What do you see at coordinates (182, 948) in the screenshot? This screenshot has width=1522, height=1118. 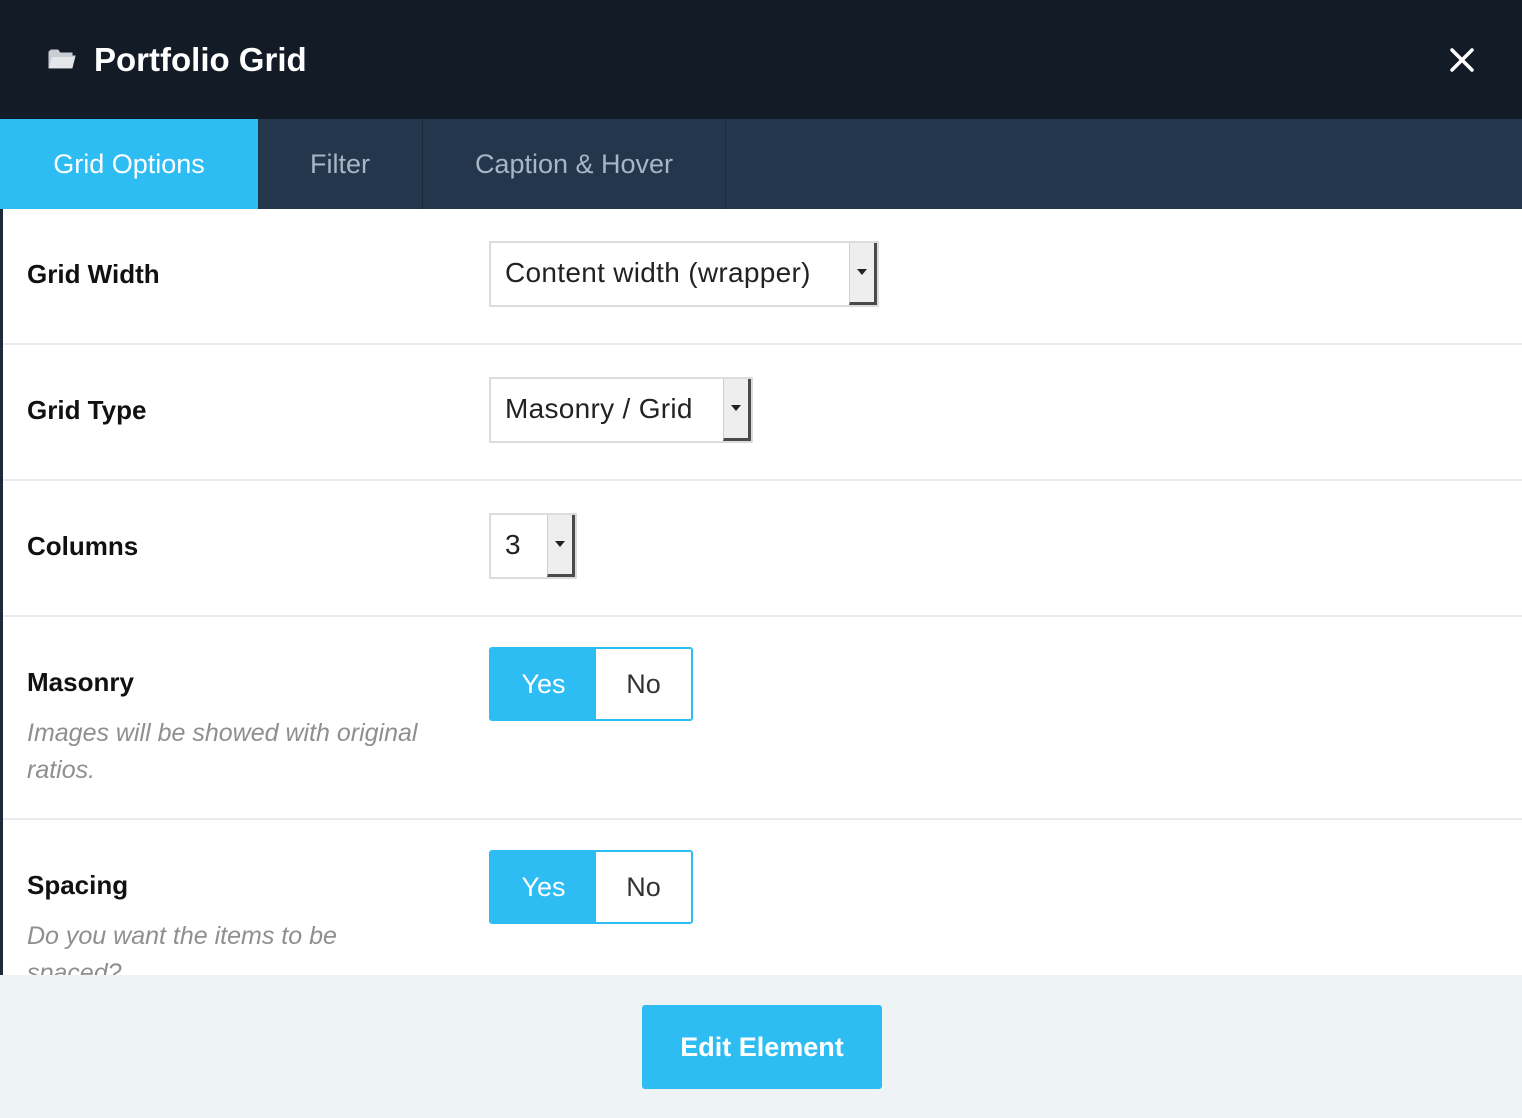 I see `spacing-description: Do you want the items to be spaced?` at bounding box center [182, 948].